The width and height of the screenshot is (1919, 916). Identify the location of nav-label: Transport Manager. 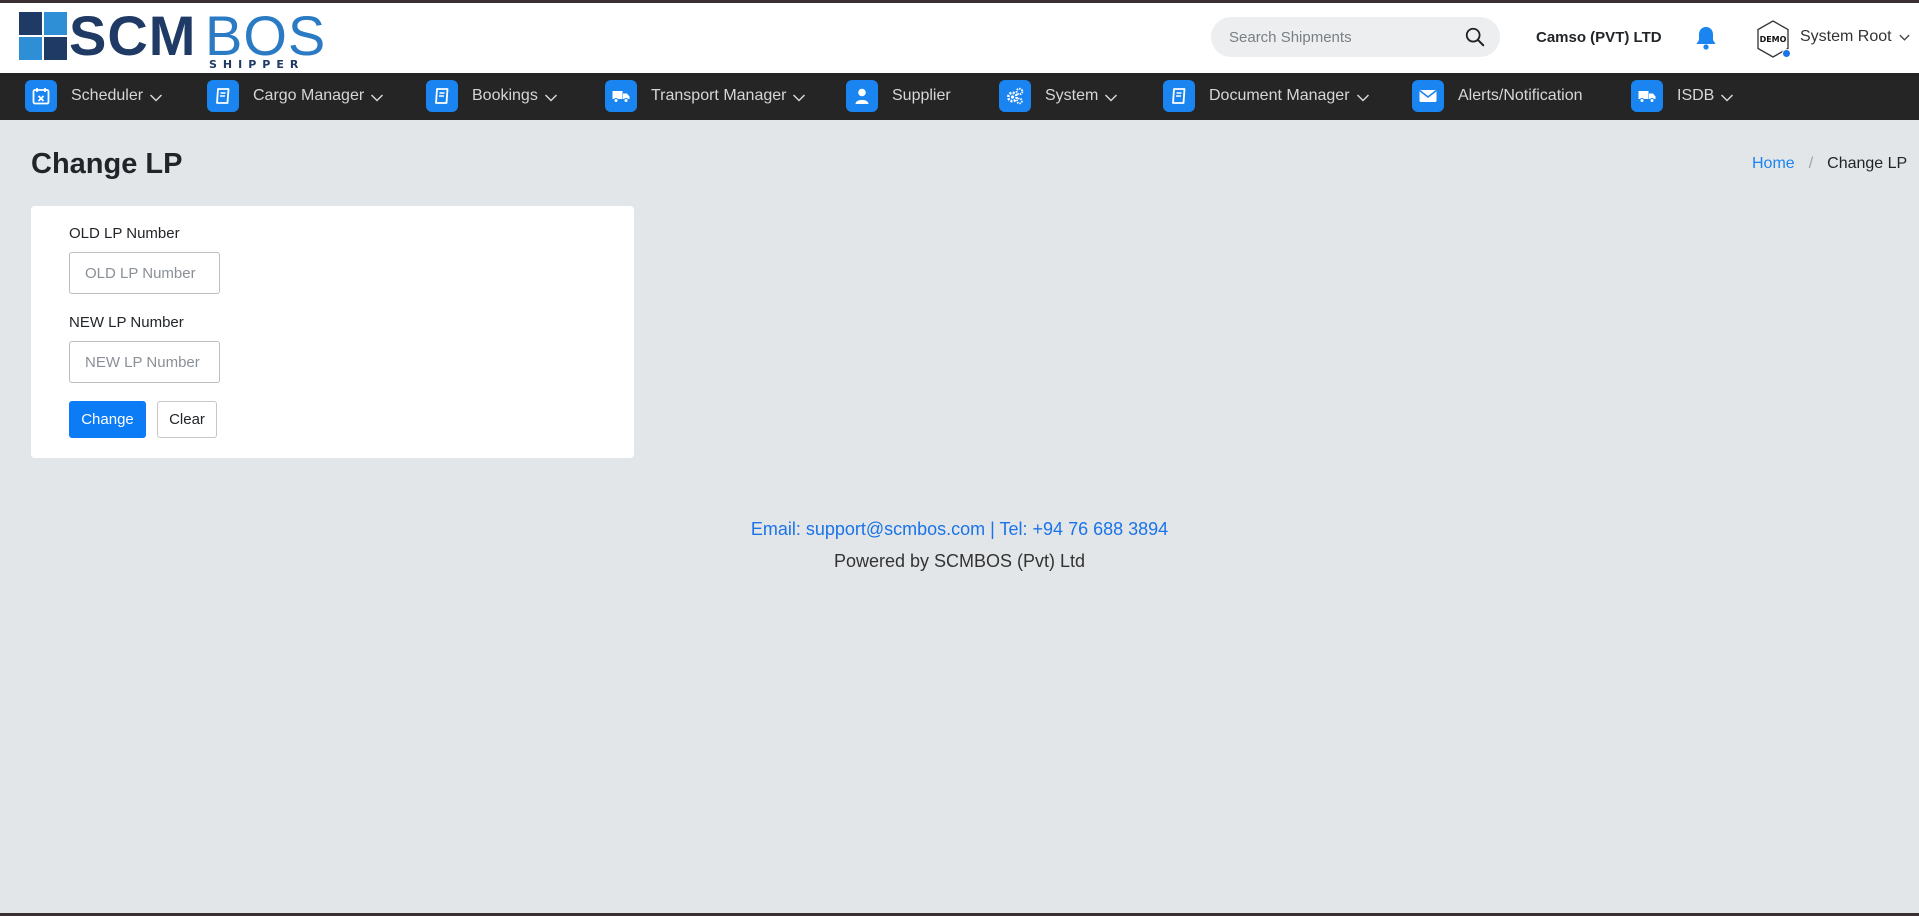
(719, 95).